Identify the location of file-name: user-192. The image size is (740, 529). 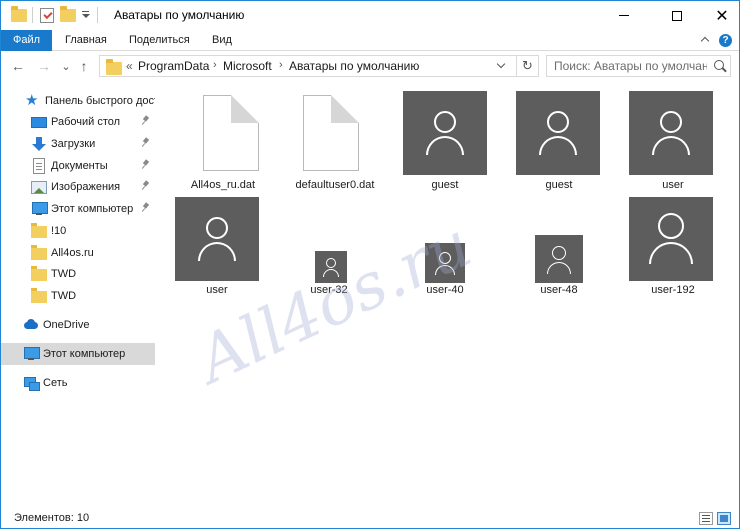
(673, 290).